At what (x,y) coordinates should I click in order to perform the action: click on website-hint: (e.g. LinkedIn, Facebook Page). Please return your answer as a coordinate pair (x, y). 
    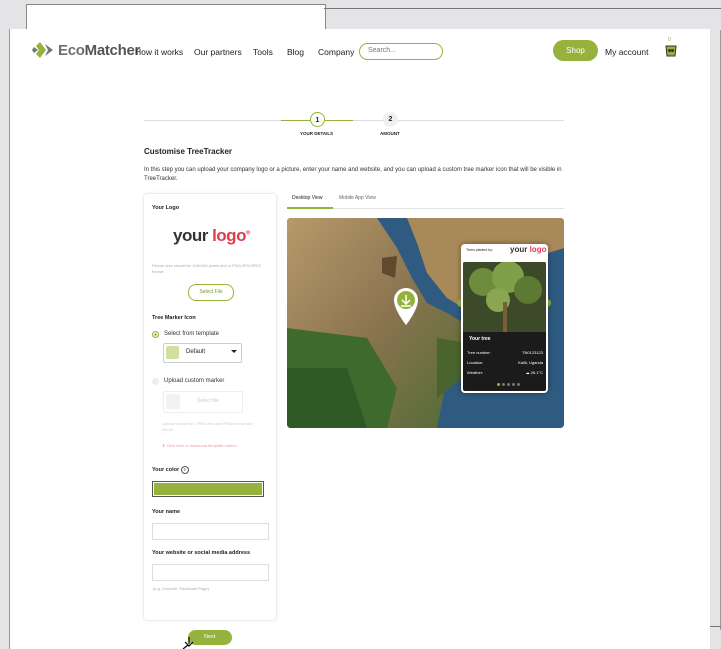
    Looking at the image, I should click on (181, 588).